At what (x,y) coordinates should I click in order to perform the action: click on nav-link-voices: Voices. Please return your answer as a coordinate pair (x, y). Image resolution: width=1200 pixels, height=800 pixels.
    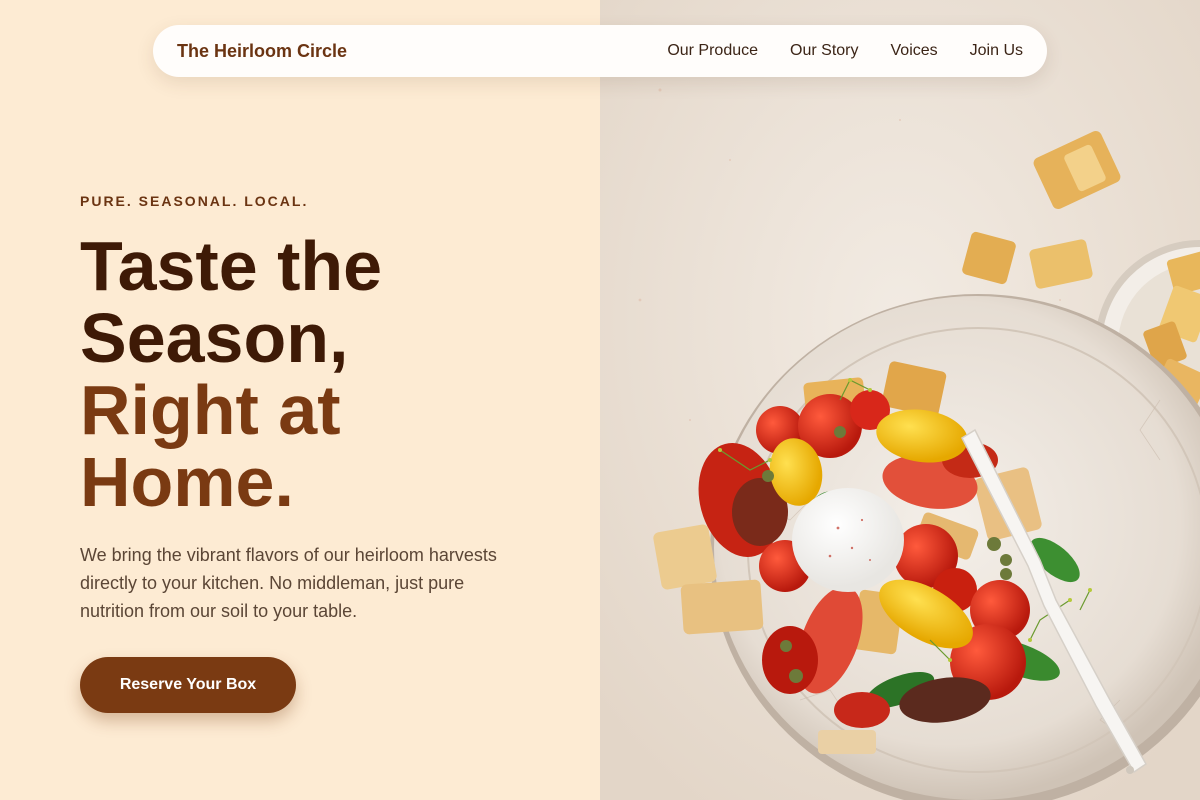
    Looking at the image, I should click on (914, 51).